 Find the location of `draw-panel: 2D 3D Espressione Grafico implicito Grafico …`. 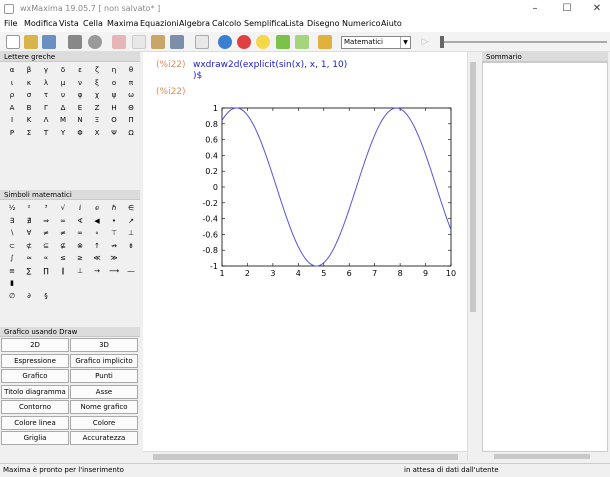

draw-panel: 2D 3D Espressione Grafico implicito Grafico … is located at coordinates (70, 399).